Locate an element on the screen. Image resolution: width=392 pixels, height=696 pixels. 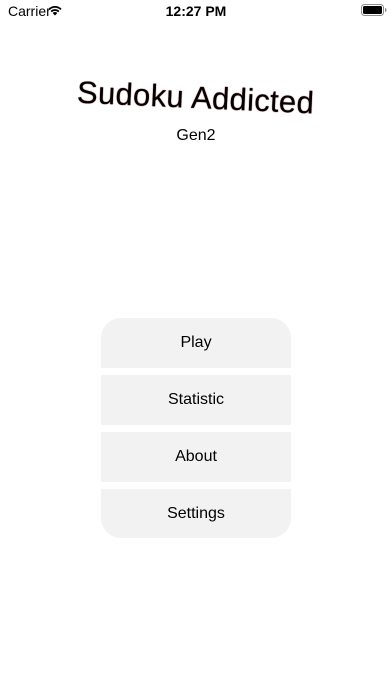
app-title: Sudoku Addicted is located at coordinates (196, 97).